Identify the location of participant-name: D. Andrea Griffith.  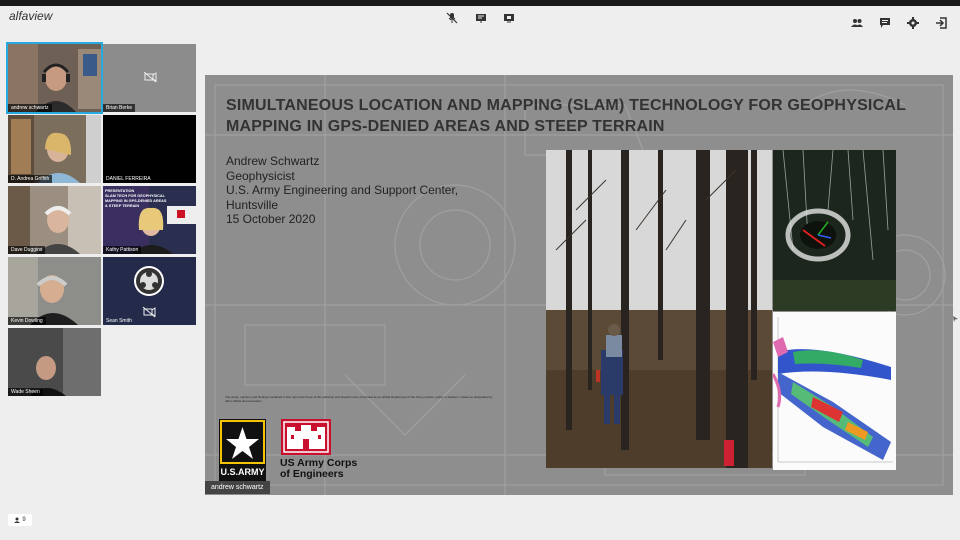
(30, 179).